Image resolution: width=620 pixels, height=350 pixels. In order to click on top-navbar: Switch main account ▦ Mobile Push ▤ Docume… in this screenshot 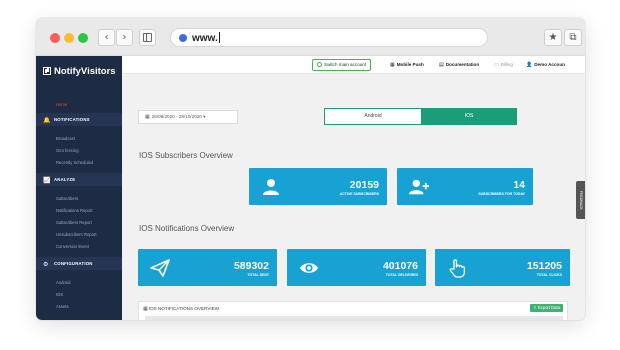, I will do `click(353, 65)`.